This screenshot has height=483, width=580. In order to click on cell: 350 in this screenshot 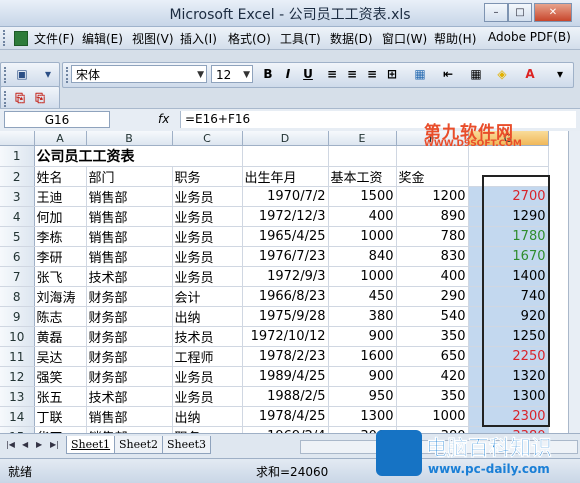, I will do `click(432, 396)`.